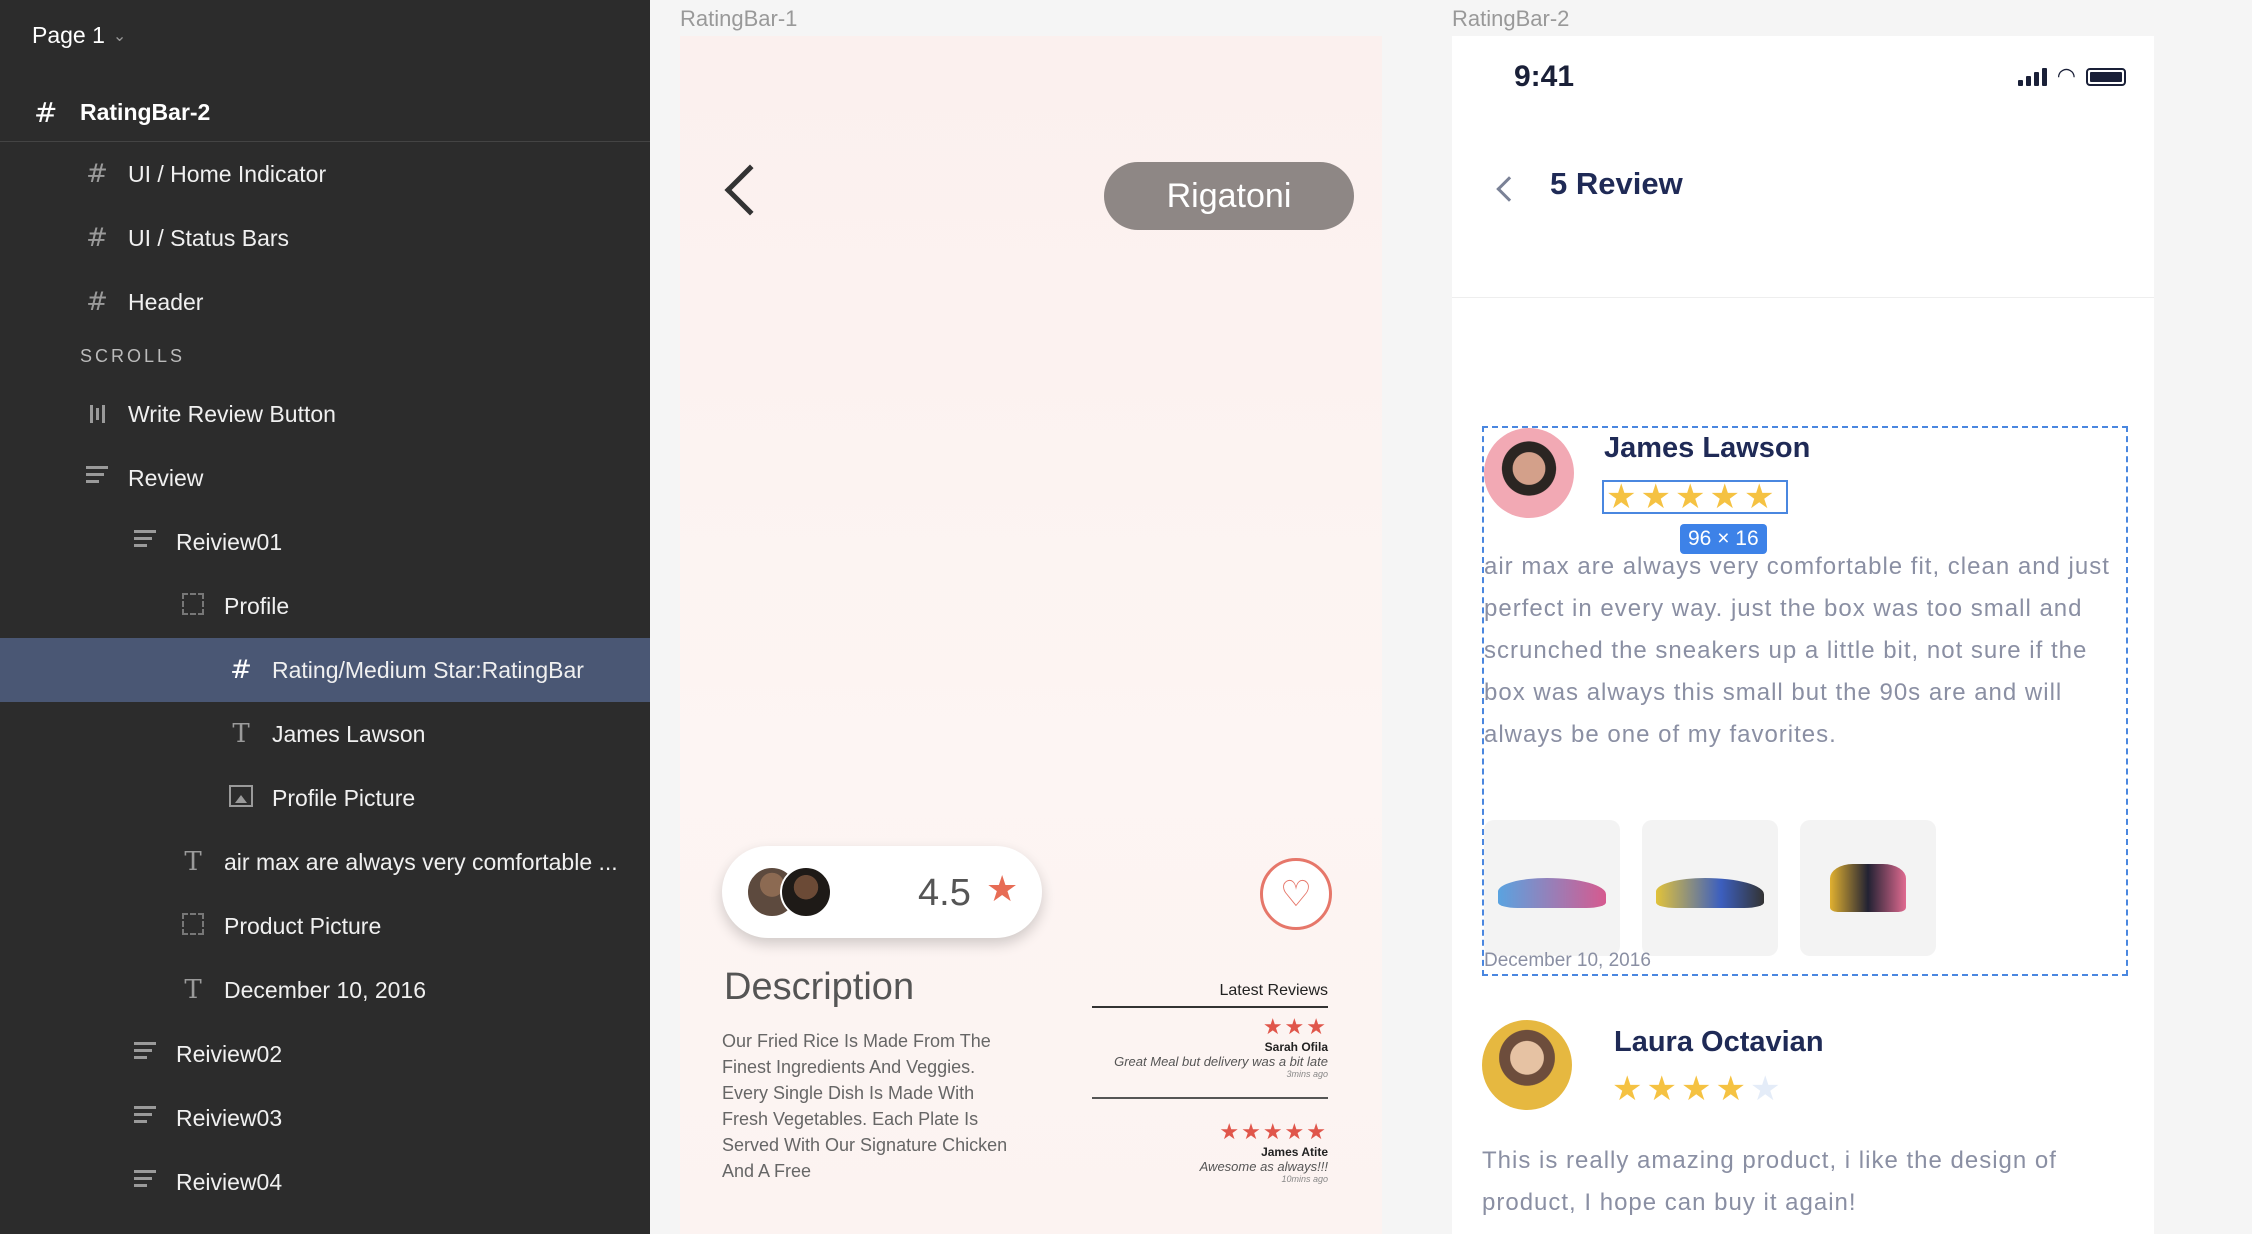 The height and width of the screenshot is (1234, 2252). I want to click on layer-home-indicator: # UI / Home Indicator, so click(325, 174).